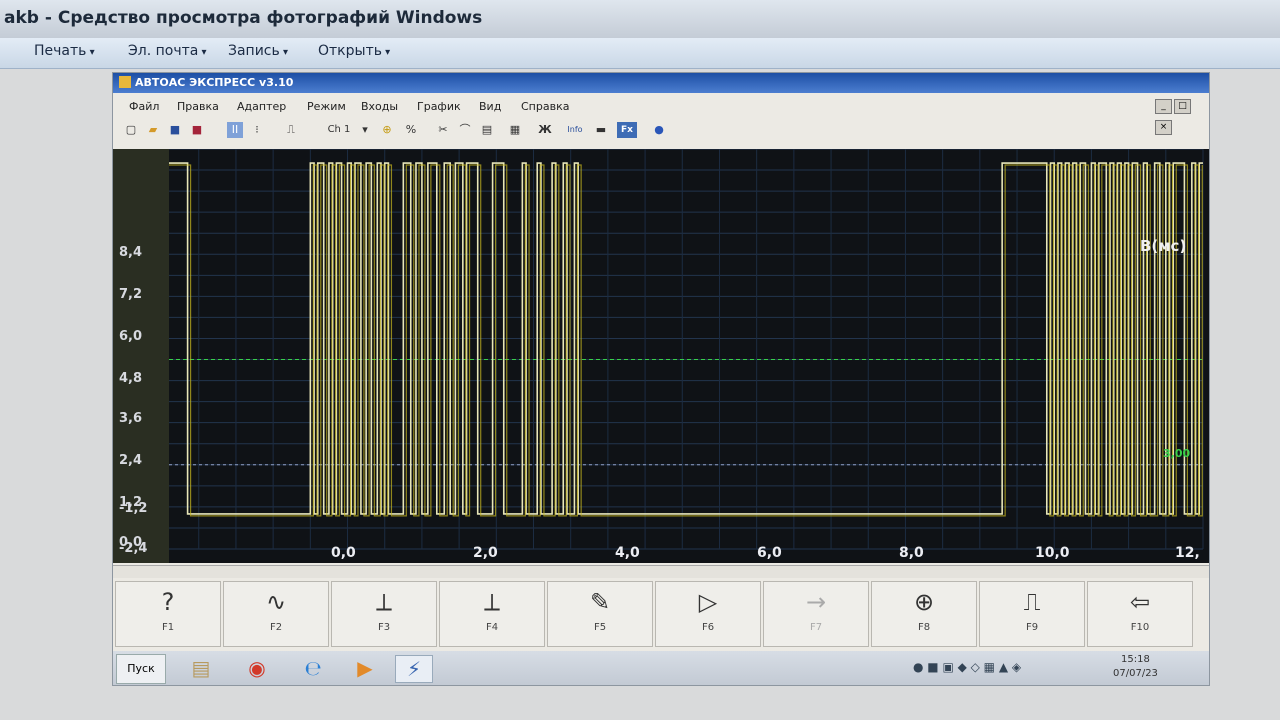  What do you see at coordinates (627, 130) in the screenshot?
I see `fx-button: Fx` at bounding box center [627, 130].